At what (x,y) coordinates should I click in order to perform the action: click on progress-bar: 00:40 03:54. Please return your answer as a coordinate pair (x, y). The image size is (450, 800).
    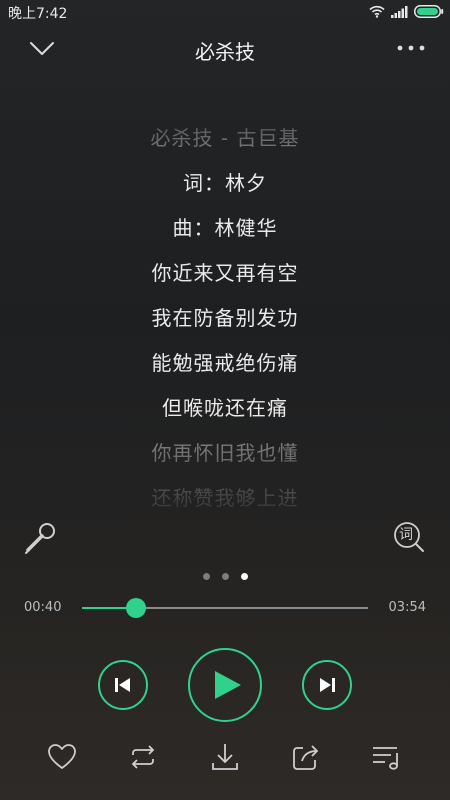
    Looking at the image, I should click on (225, 608).